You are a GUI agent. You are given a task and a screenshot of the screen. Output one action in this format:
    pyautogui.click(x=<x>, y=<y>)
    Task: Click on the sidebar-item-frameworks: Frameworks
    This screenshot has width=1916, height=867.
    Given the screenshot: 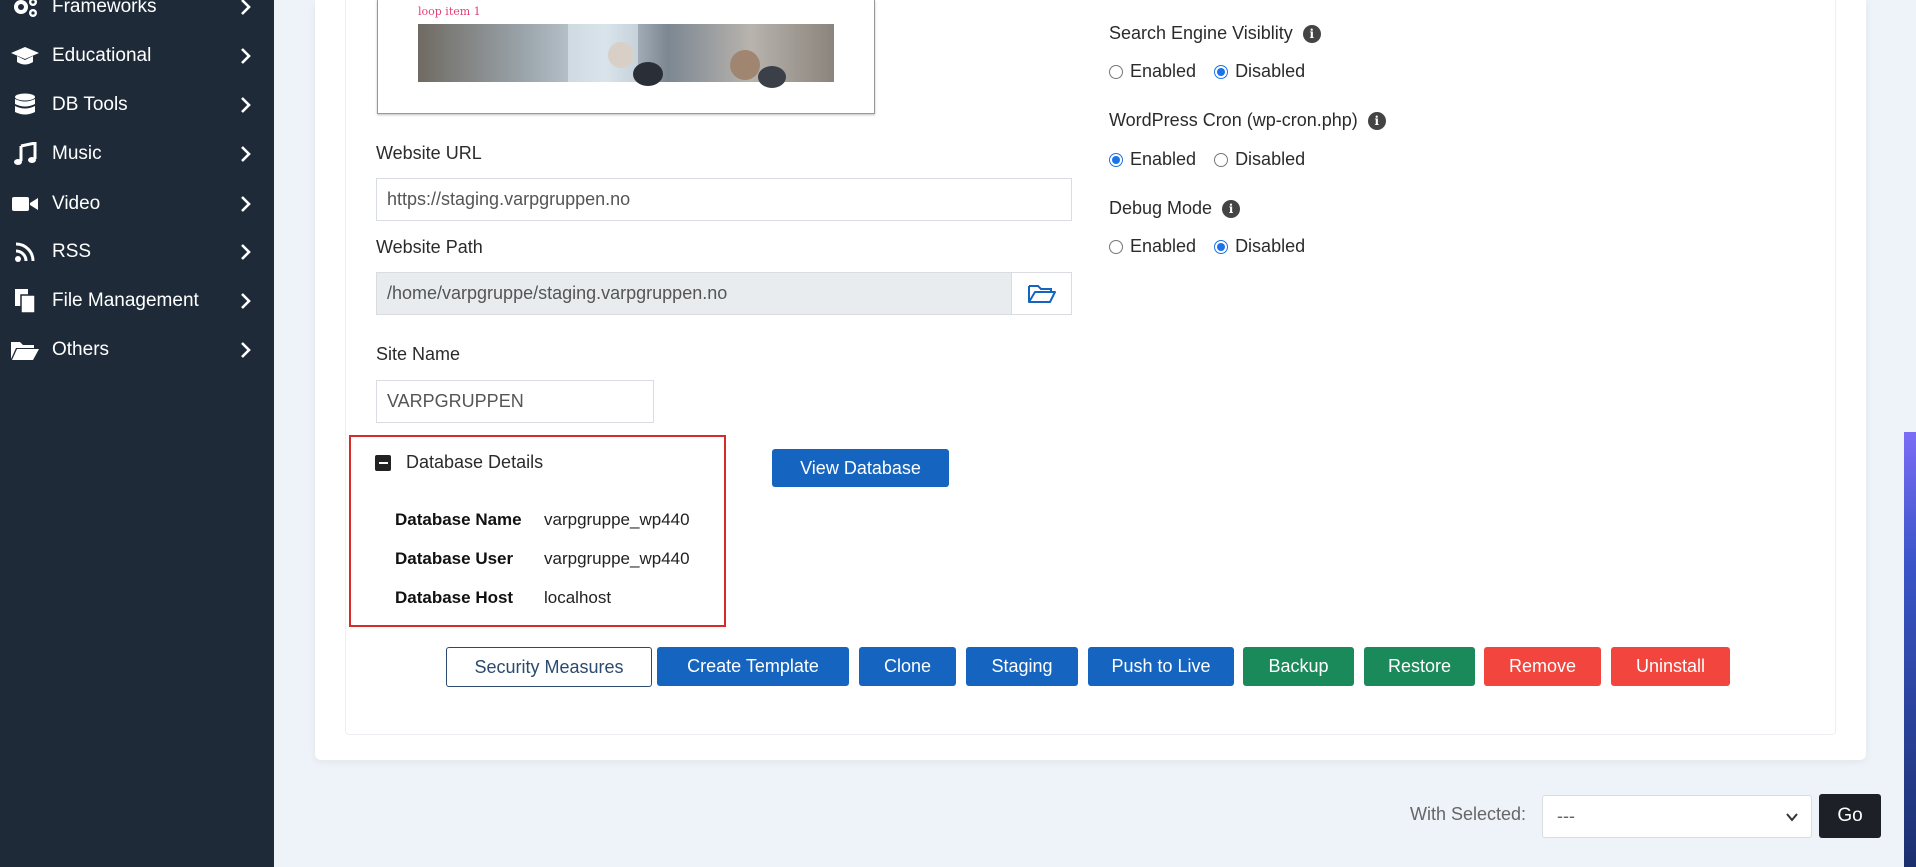 What is the action you would take?
    pyautogui.click(x=137, y=13)
    